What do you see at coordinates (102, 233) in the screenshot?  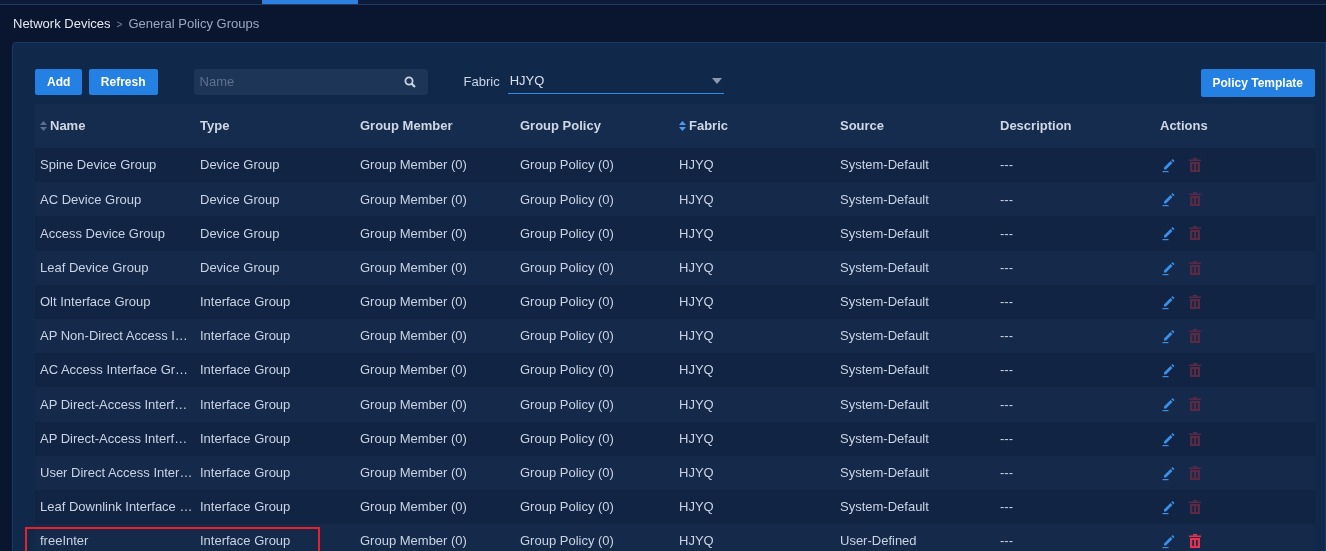 I see `table-cell-text: Access Device Group` at bounding box center [102, 233].